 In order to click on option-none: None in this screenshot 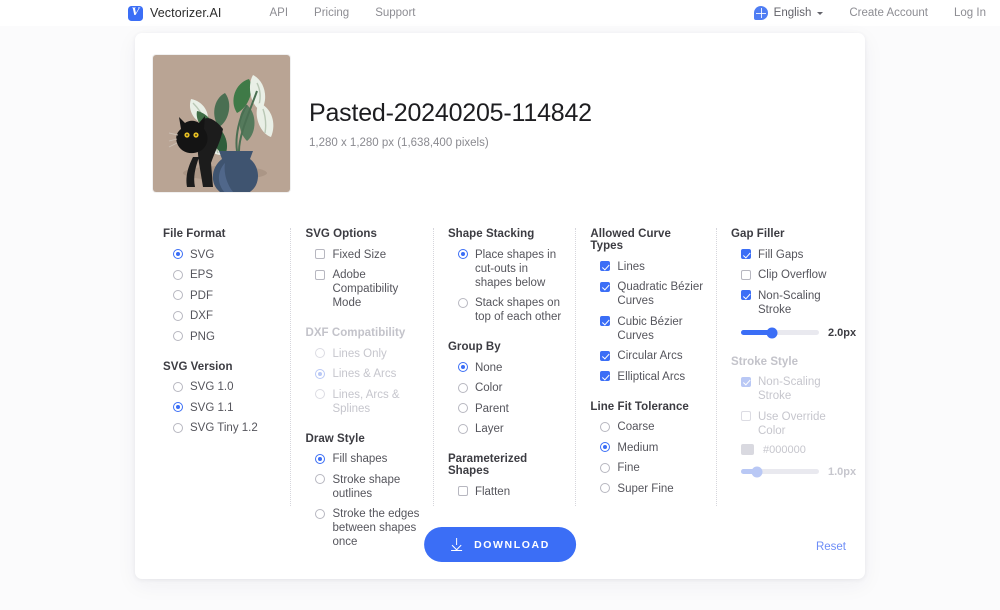, I will do `click(511, 367)`.